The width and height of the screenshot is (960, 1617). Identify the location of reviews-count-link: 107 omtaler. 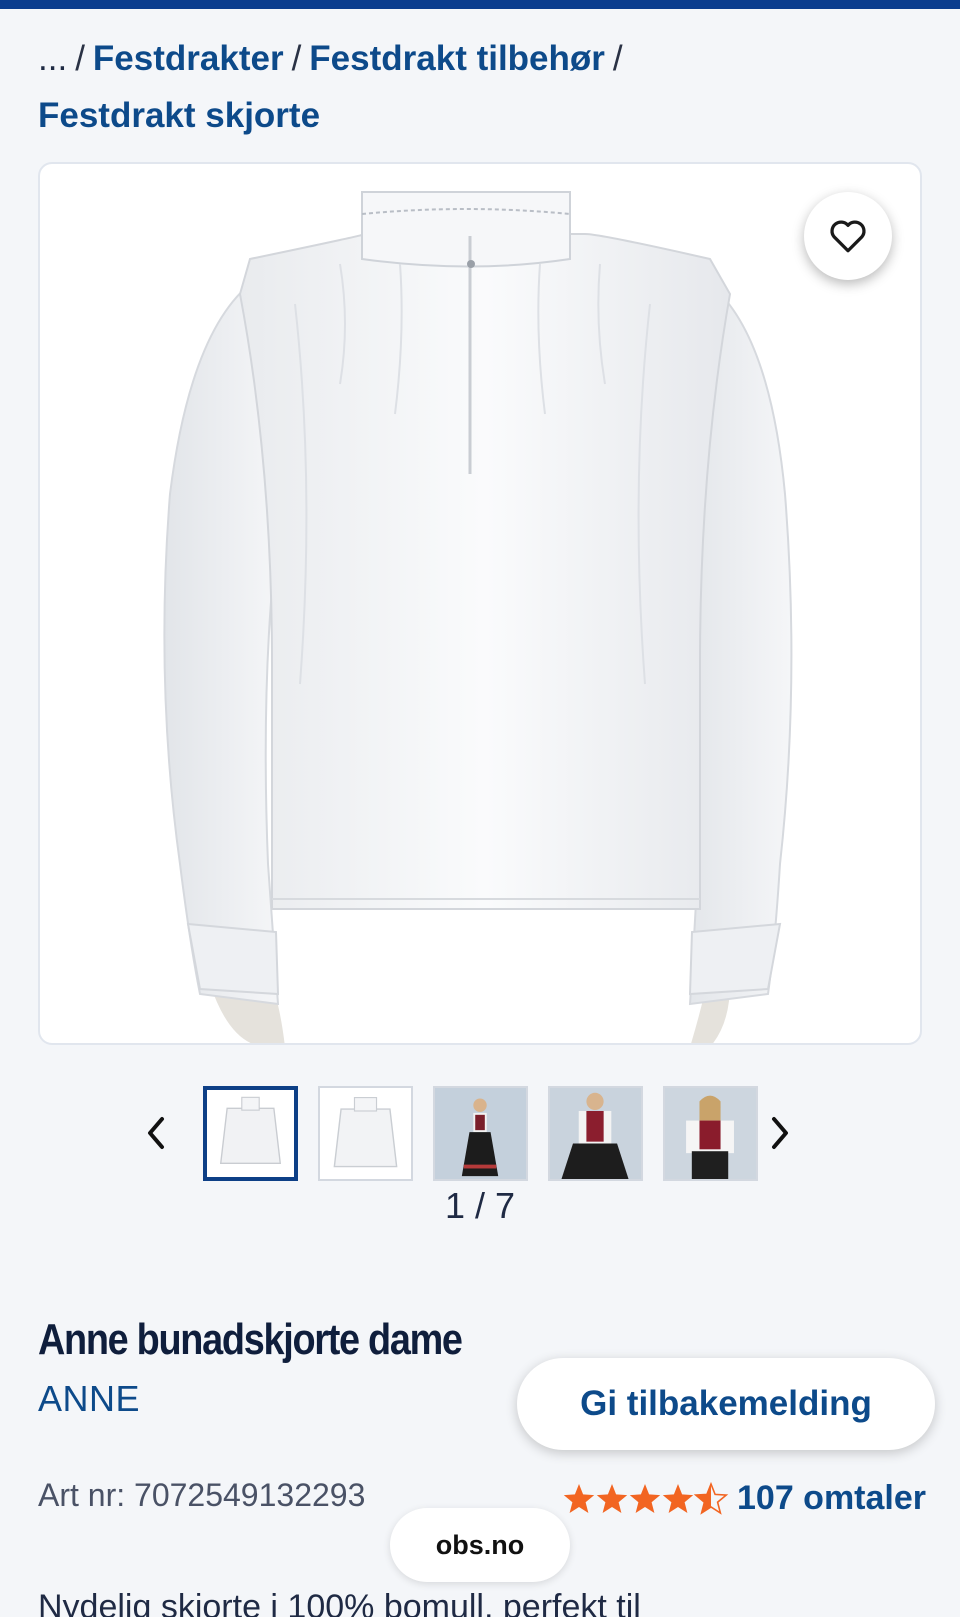
(831, 1498).